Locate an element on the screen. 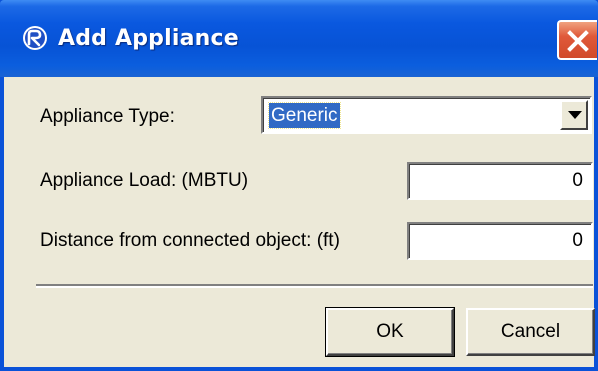  appliance-load-input is located at coordinates (500, 181).